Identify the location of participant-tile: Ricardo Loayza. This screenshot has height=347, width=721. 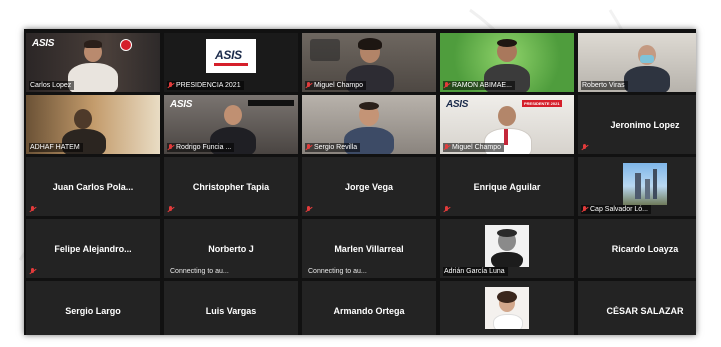
(637, 248).